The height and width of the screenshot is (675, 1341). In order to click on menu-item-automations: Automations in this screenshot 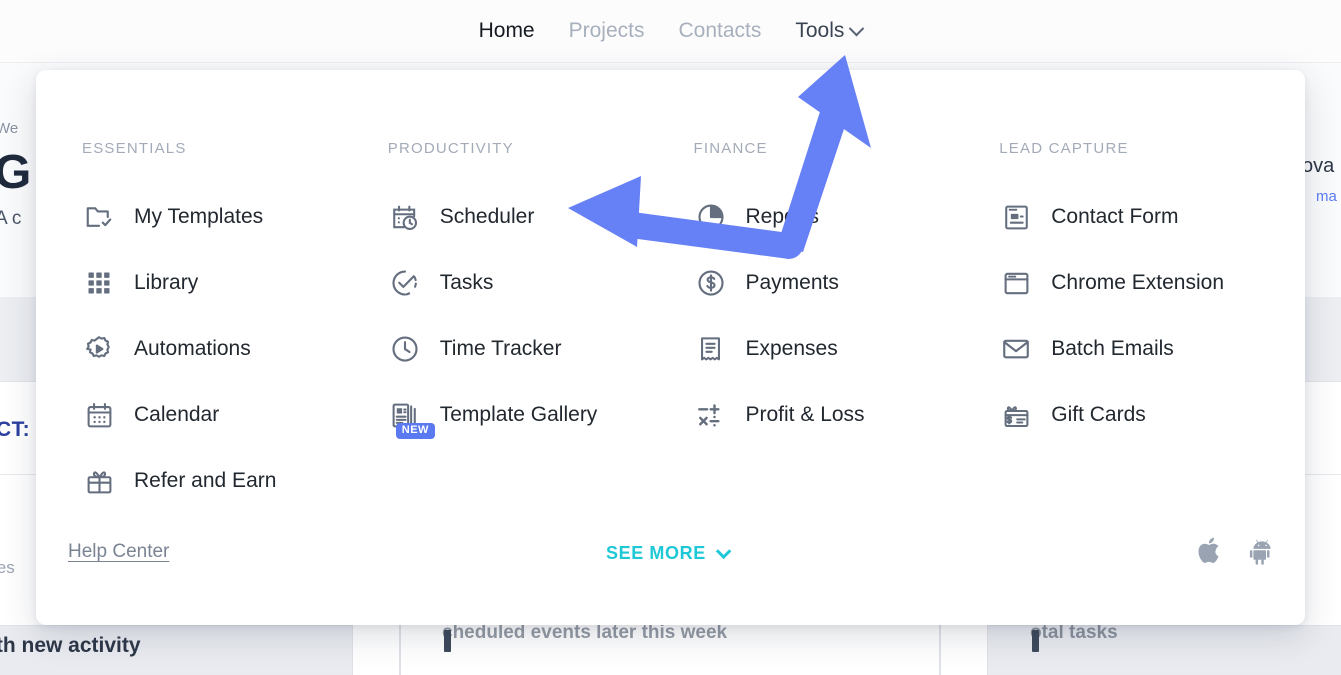, I will do `click(235, 349)`.